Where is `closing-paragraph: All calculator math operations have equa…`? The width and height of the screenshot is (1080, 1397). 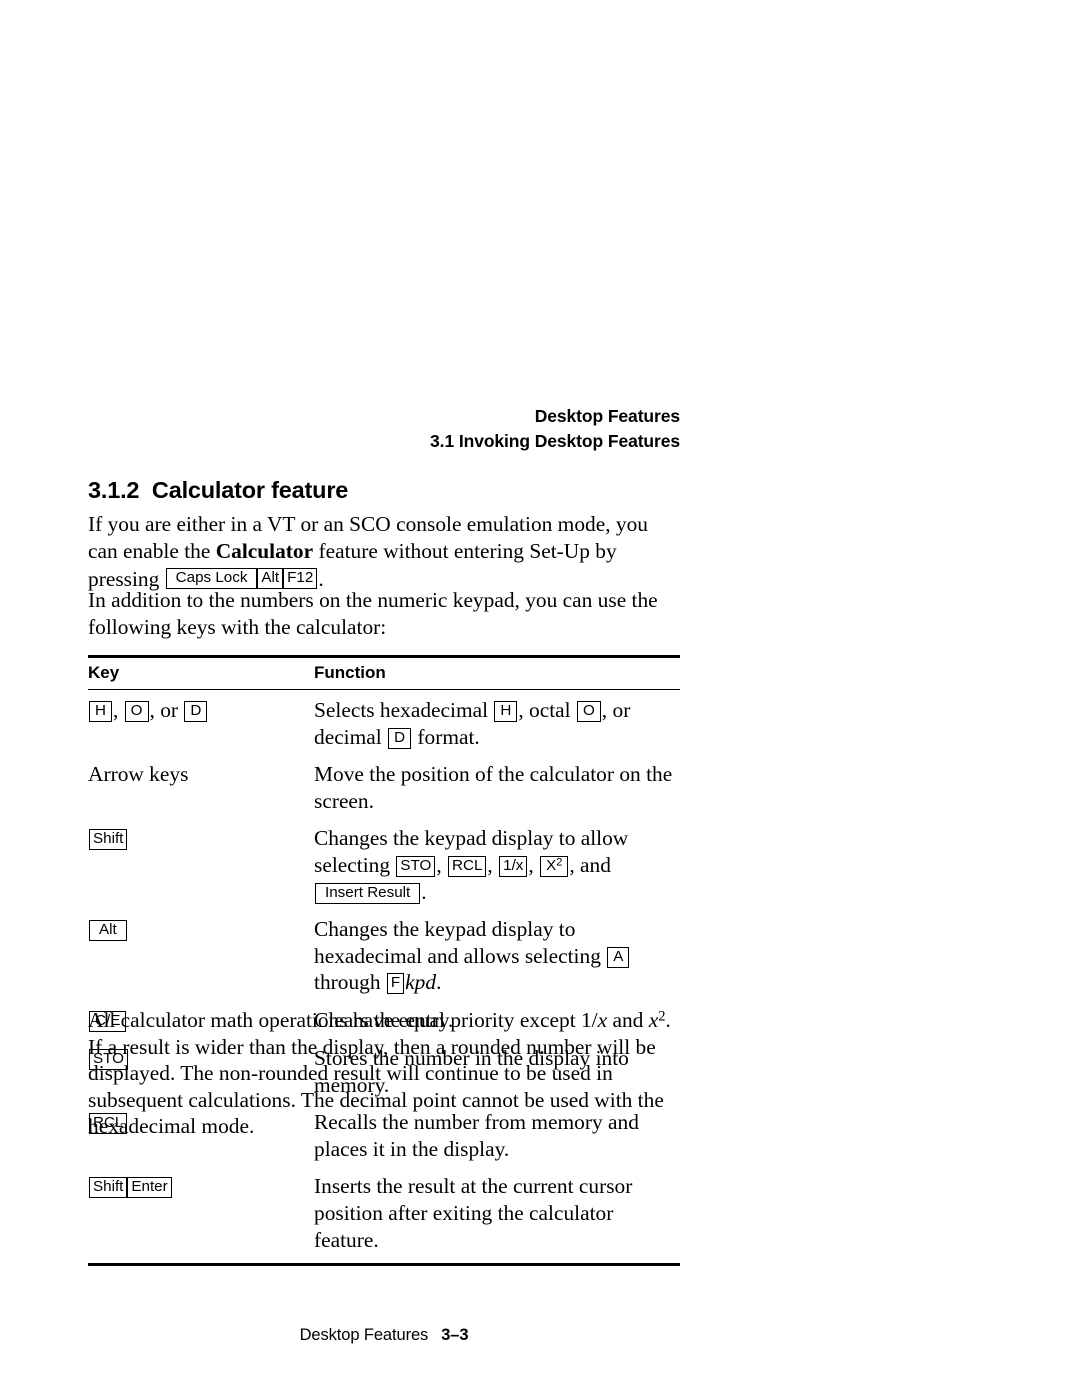
closing-paragraph: All calculator math operations have equa… is located at coordinates (384, 1073).